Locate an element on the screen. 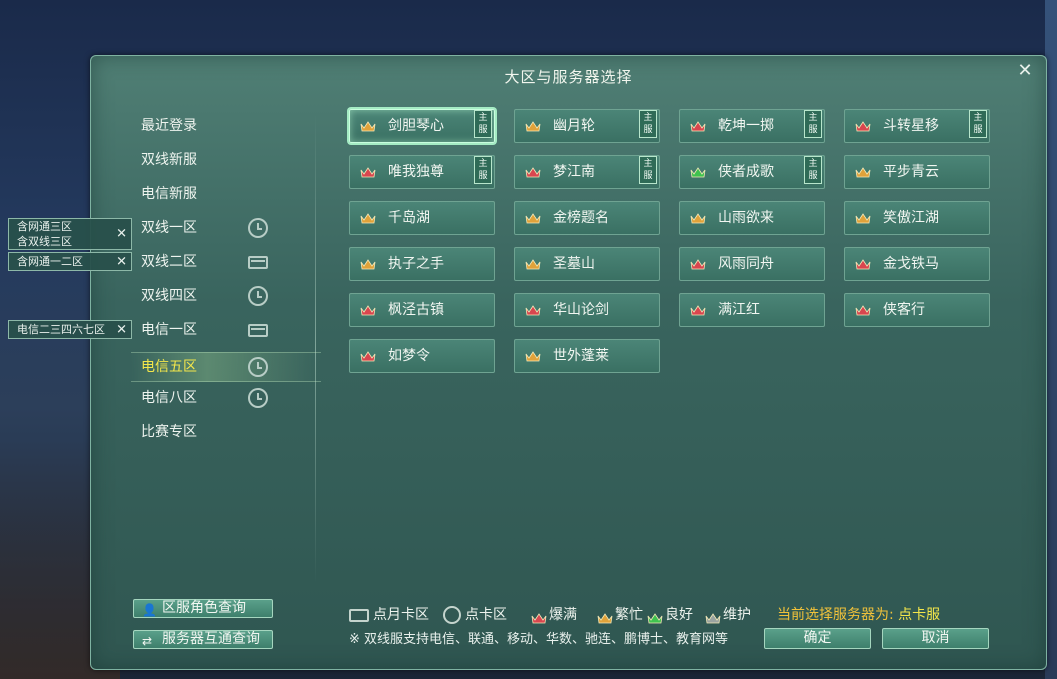 The width and height of the screenshot is (1057, 679). server-name: 山雨欲来 is located at coordinates (746, 218).